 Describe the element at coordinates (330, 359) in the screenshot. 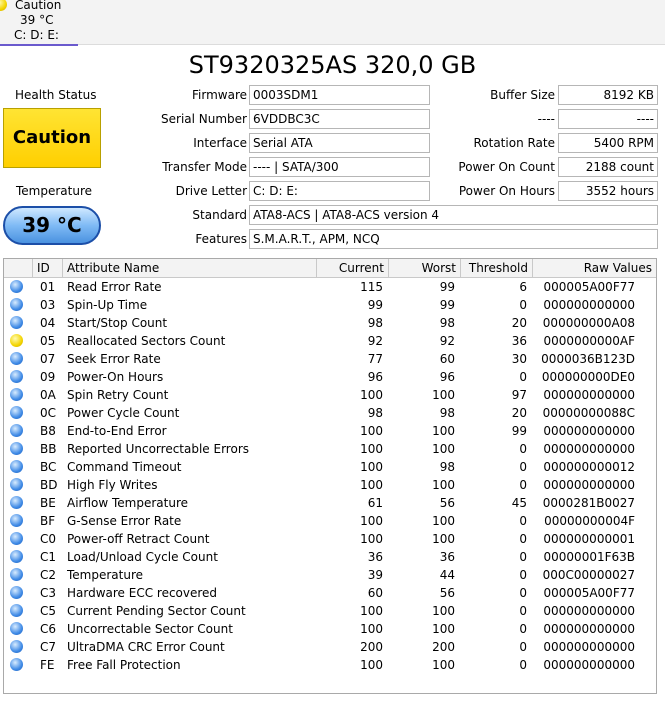

I see `table-row: 07 Seek Error Rate 77 60 30 0000036B123D` at that location.